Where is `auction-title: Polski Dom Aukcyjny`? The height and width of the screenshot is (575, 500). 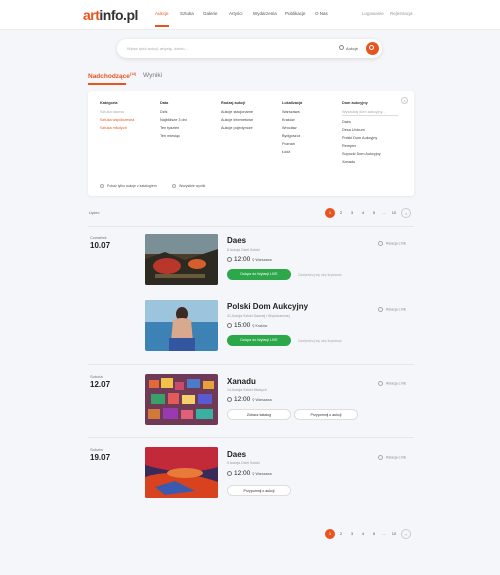 auction-title: Polski Dom Aukcyjny is located at coordinates (267, 306).